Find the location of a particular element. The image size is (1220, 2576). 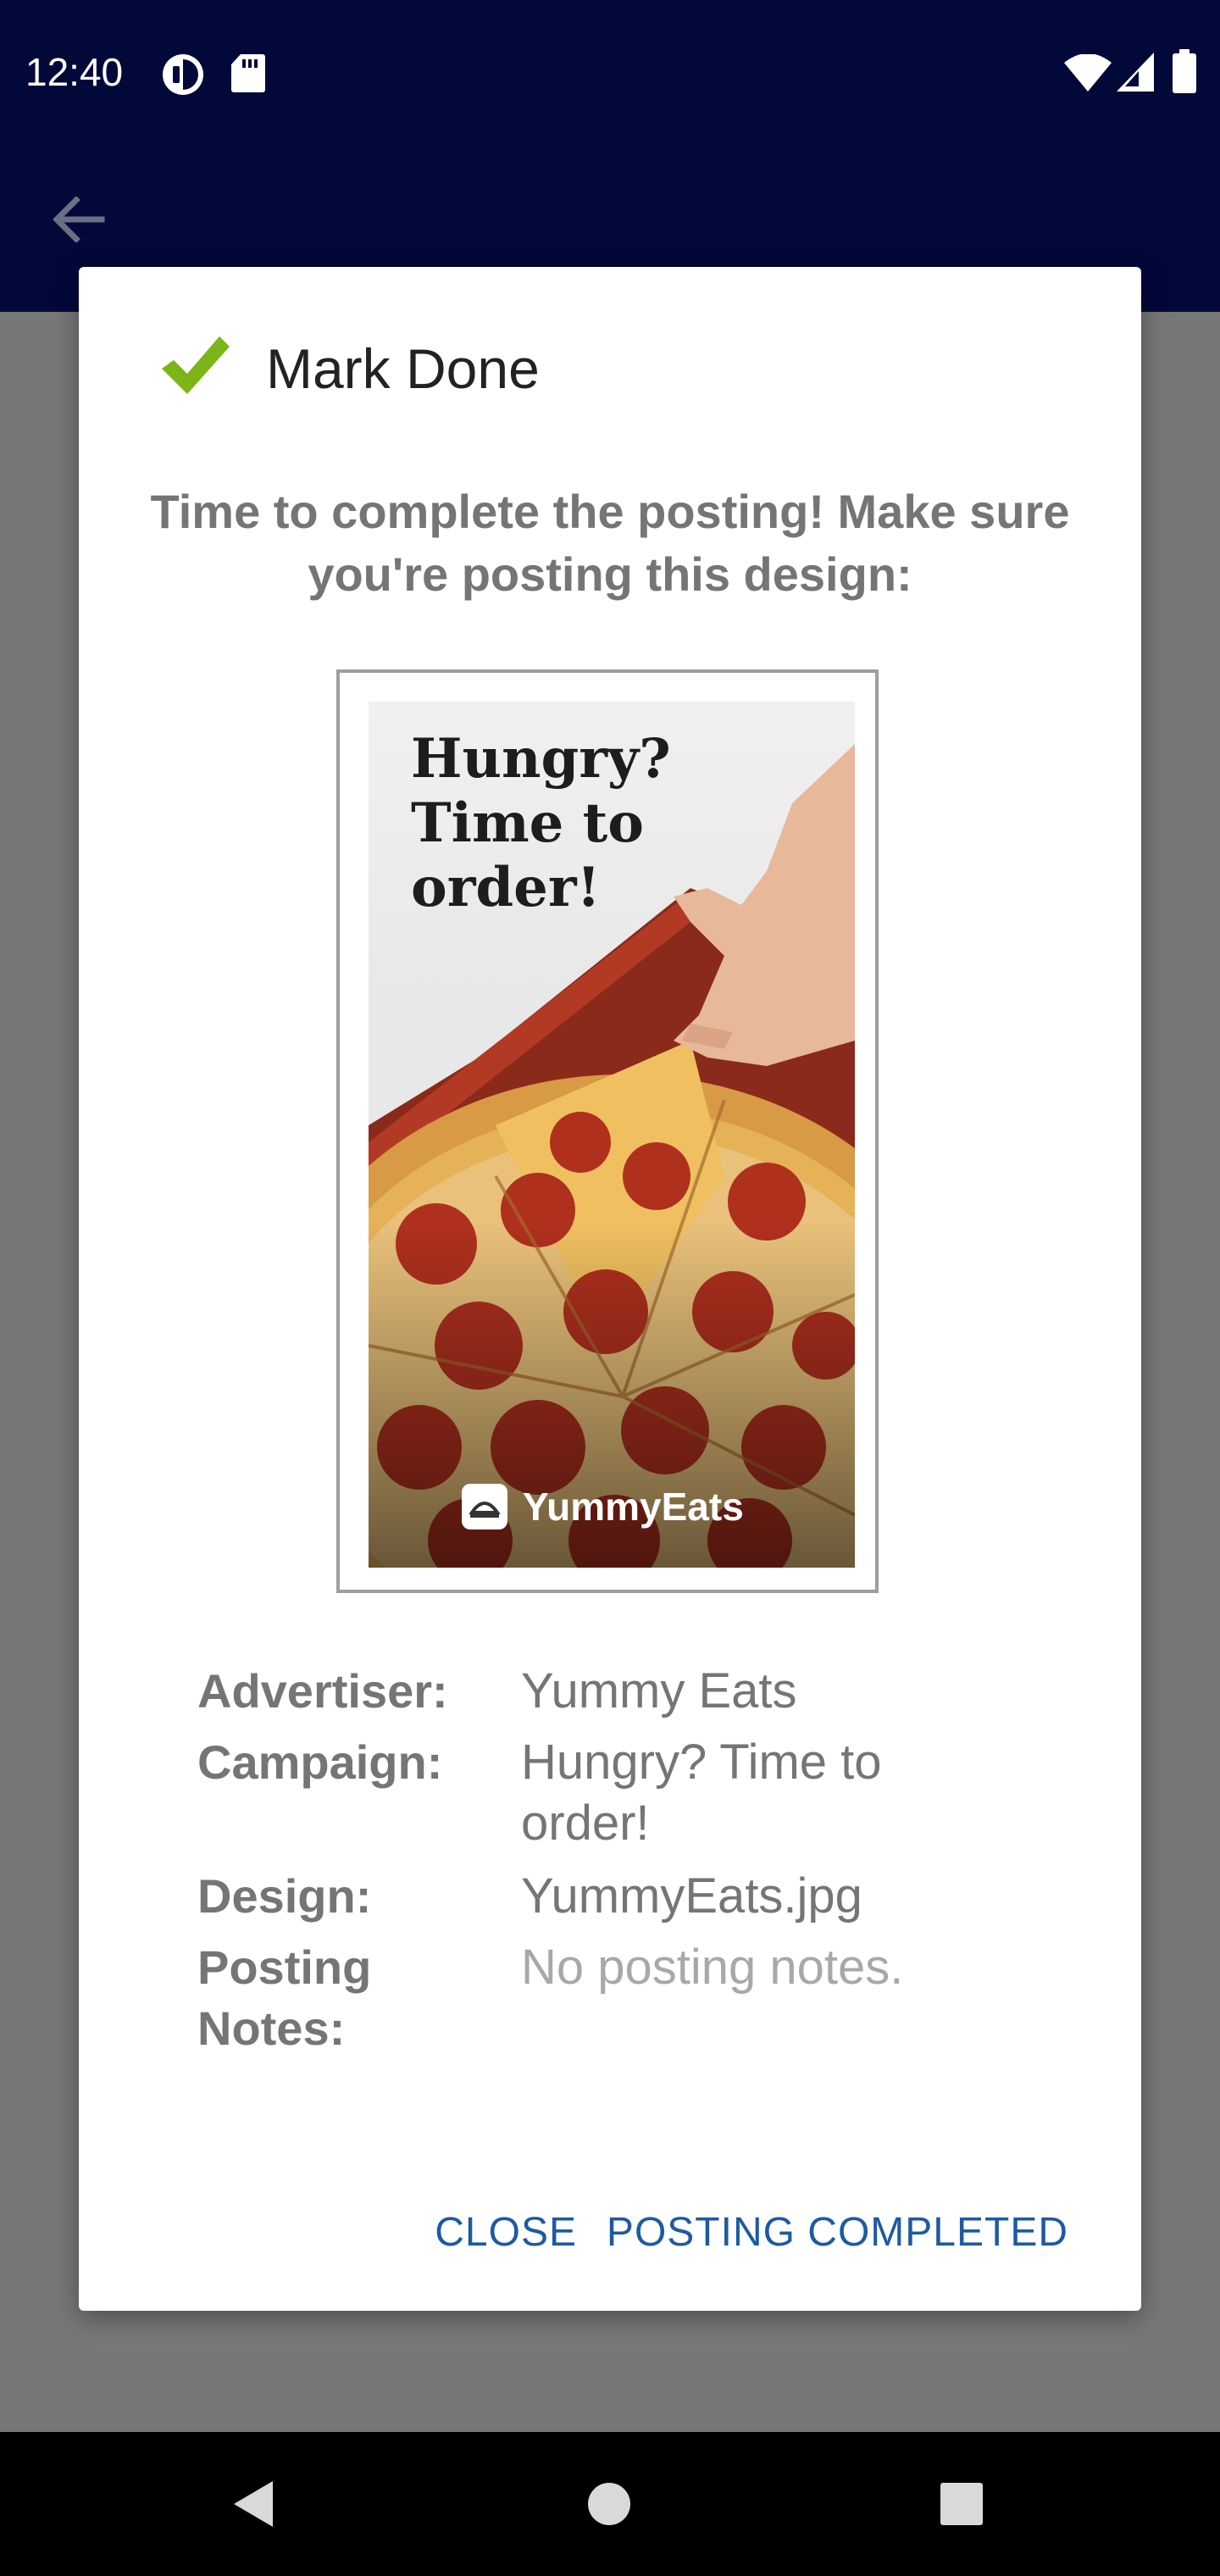

checkmark-icon is located at coordinates (196, 365).